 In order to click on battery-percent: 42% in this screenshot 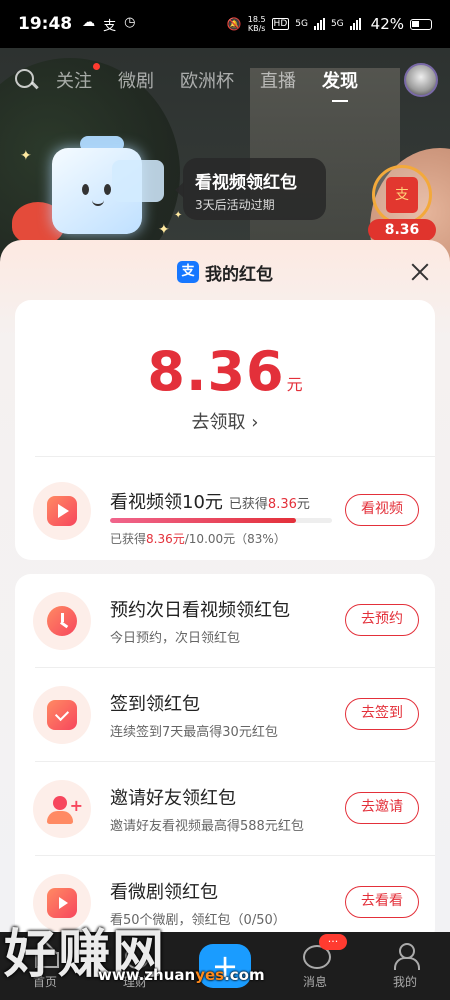, I will do `click(387, 24)`.